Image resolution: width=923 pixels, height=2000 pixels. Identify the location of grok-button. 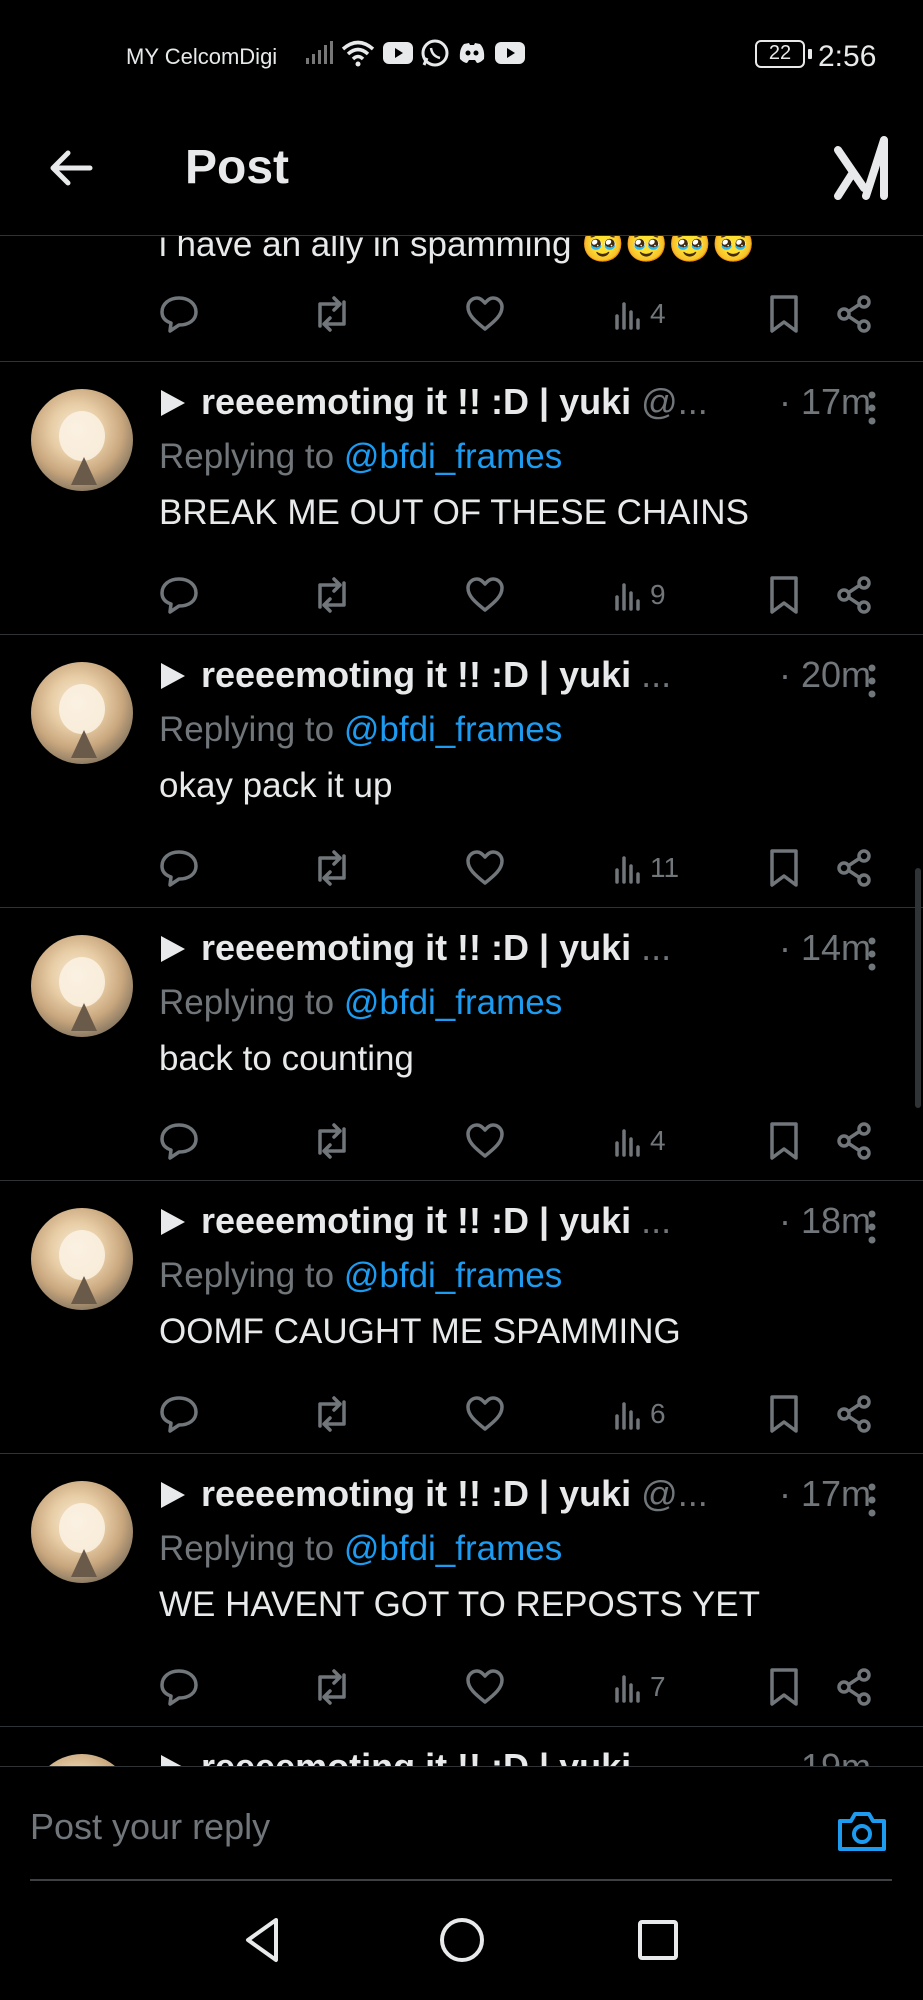
(862, 168).